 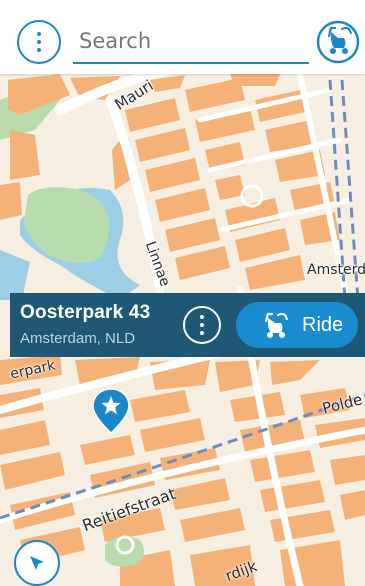 I want to click on top-bar, so click(x=182, y=37).